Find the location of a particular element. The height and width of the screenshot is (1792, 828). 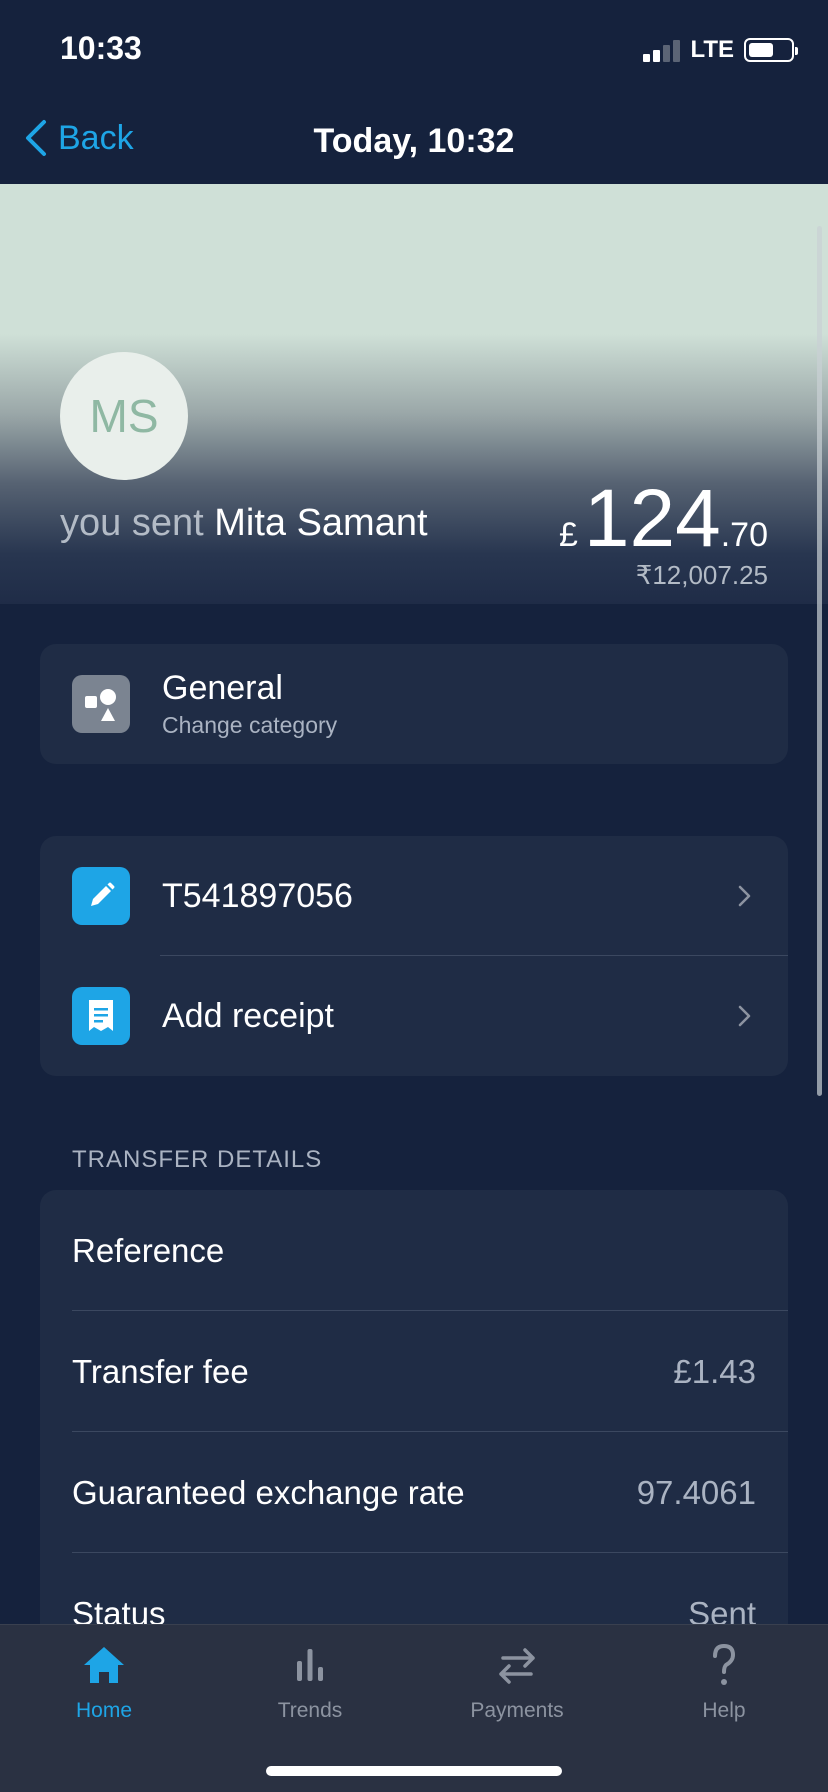

tab-payments: Payments is located at coordinates (517, 1682).